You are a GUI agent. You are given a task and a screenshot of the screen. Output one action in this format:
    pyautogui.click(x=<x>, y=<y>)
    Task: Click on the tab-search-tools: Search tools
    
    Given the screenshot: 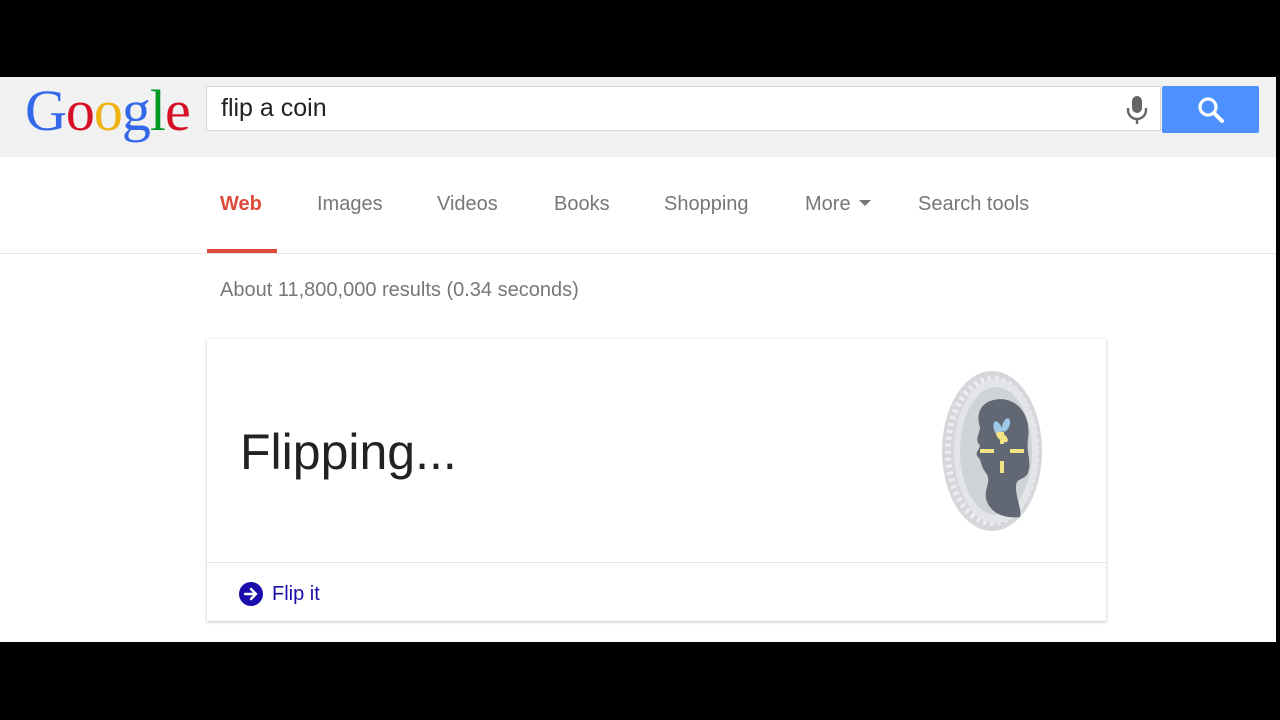 What is the action you would take?
    pyautogui.click(x=973, y=204)
    